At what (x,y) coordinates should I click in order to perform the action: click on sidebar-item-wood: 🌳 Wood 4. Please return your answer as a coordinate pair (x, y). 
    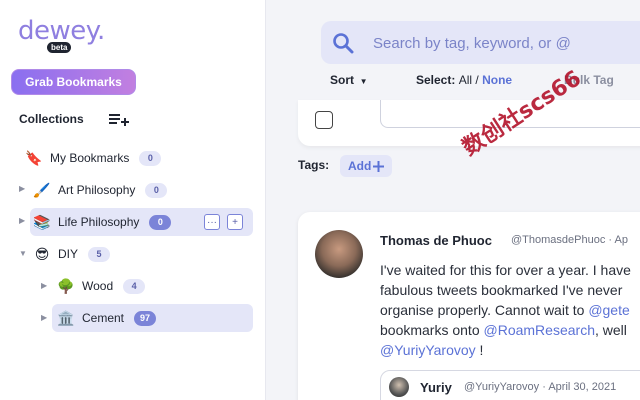
    Looking at the image, I should click on (101, 286).